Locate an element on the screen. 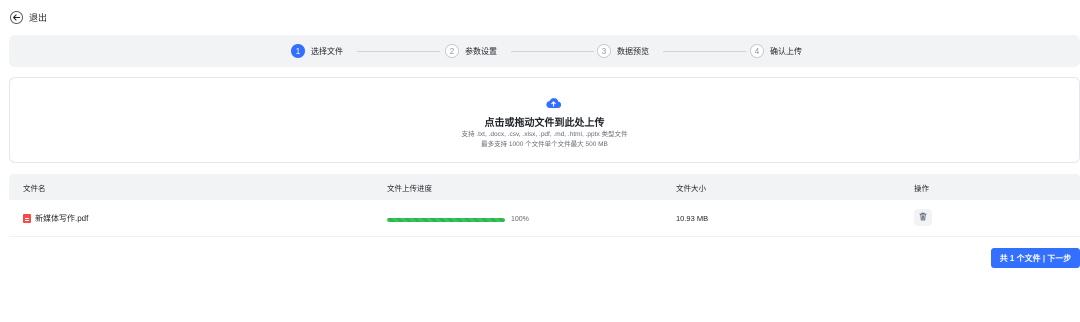 The image size is (1080, 322). step-number: 1 is located at coordinates (298, 51).